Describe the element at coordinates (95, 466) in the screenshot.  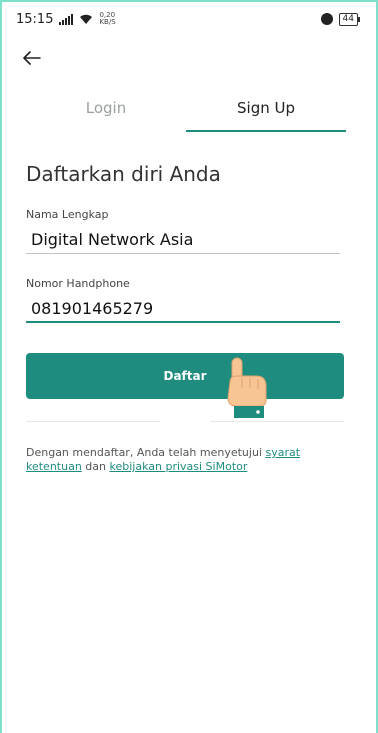
I see `terms-middle: dan` at that location.